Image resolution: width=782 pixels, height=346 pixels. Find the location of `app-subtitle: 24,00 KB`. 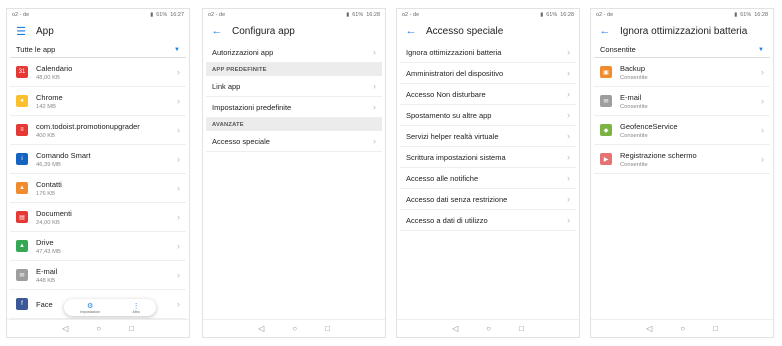

app-subtitle: 24,00 KB is located at coordinates (48, 222).